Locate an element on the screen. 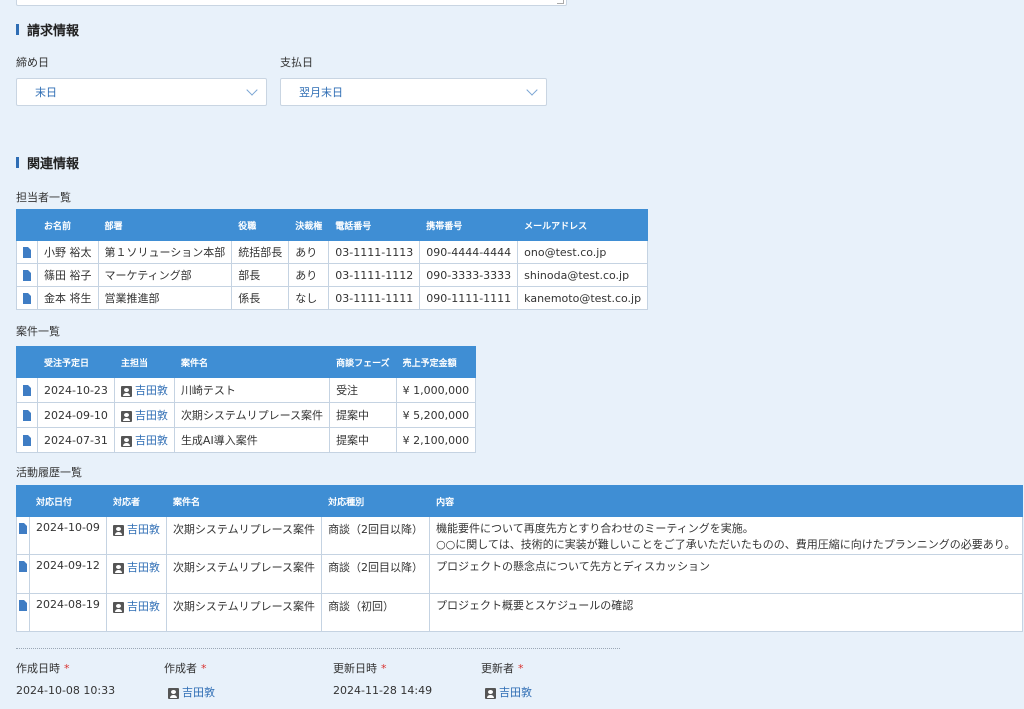 This screenshot has width=1024, height=709. payment-date-value: 翌月末日 is located at coordinates (321, 92).